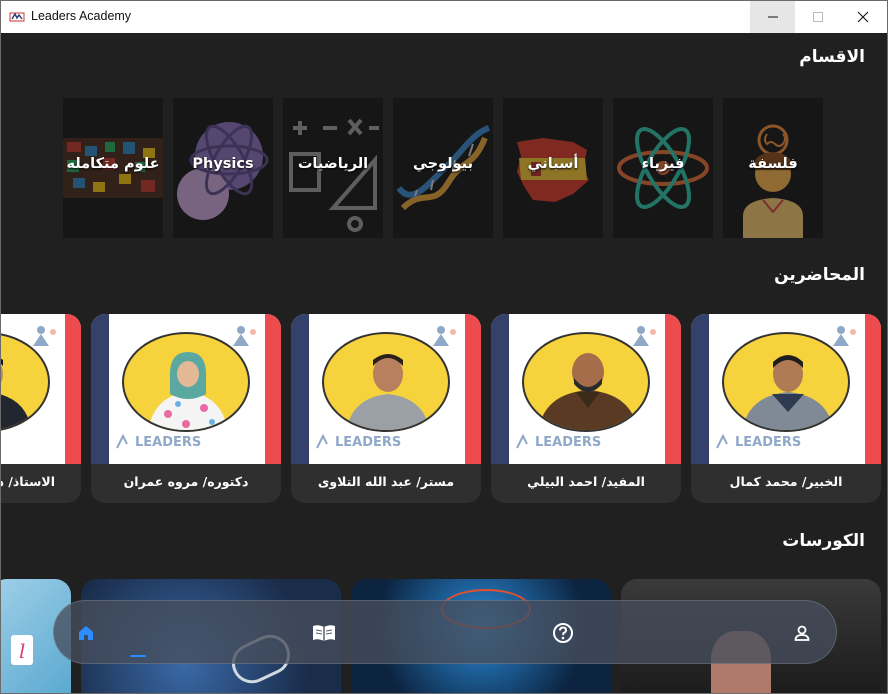 This screenshot has width=888, height=694. I want to click on category-card-spanish: أسباني, so click(553, 168).